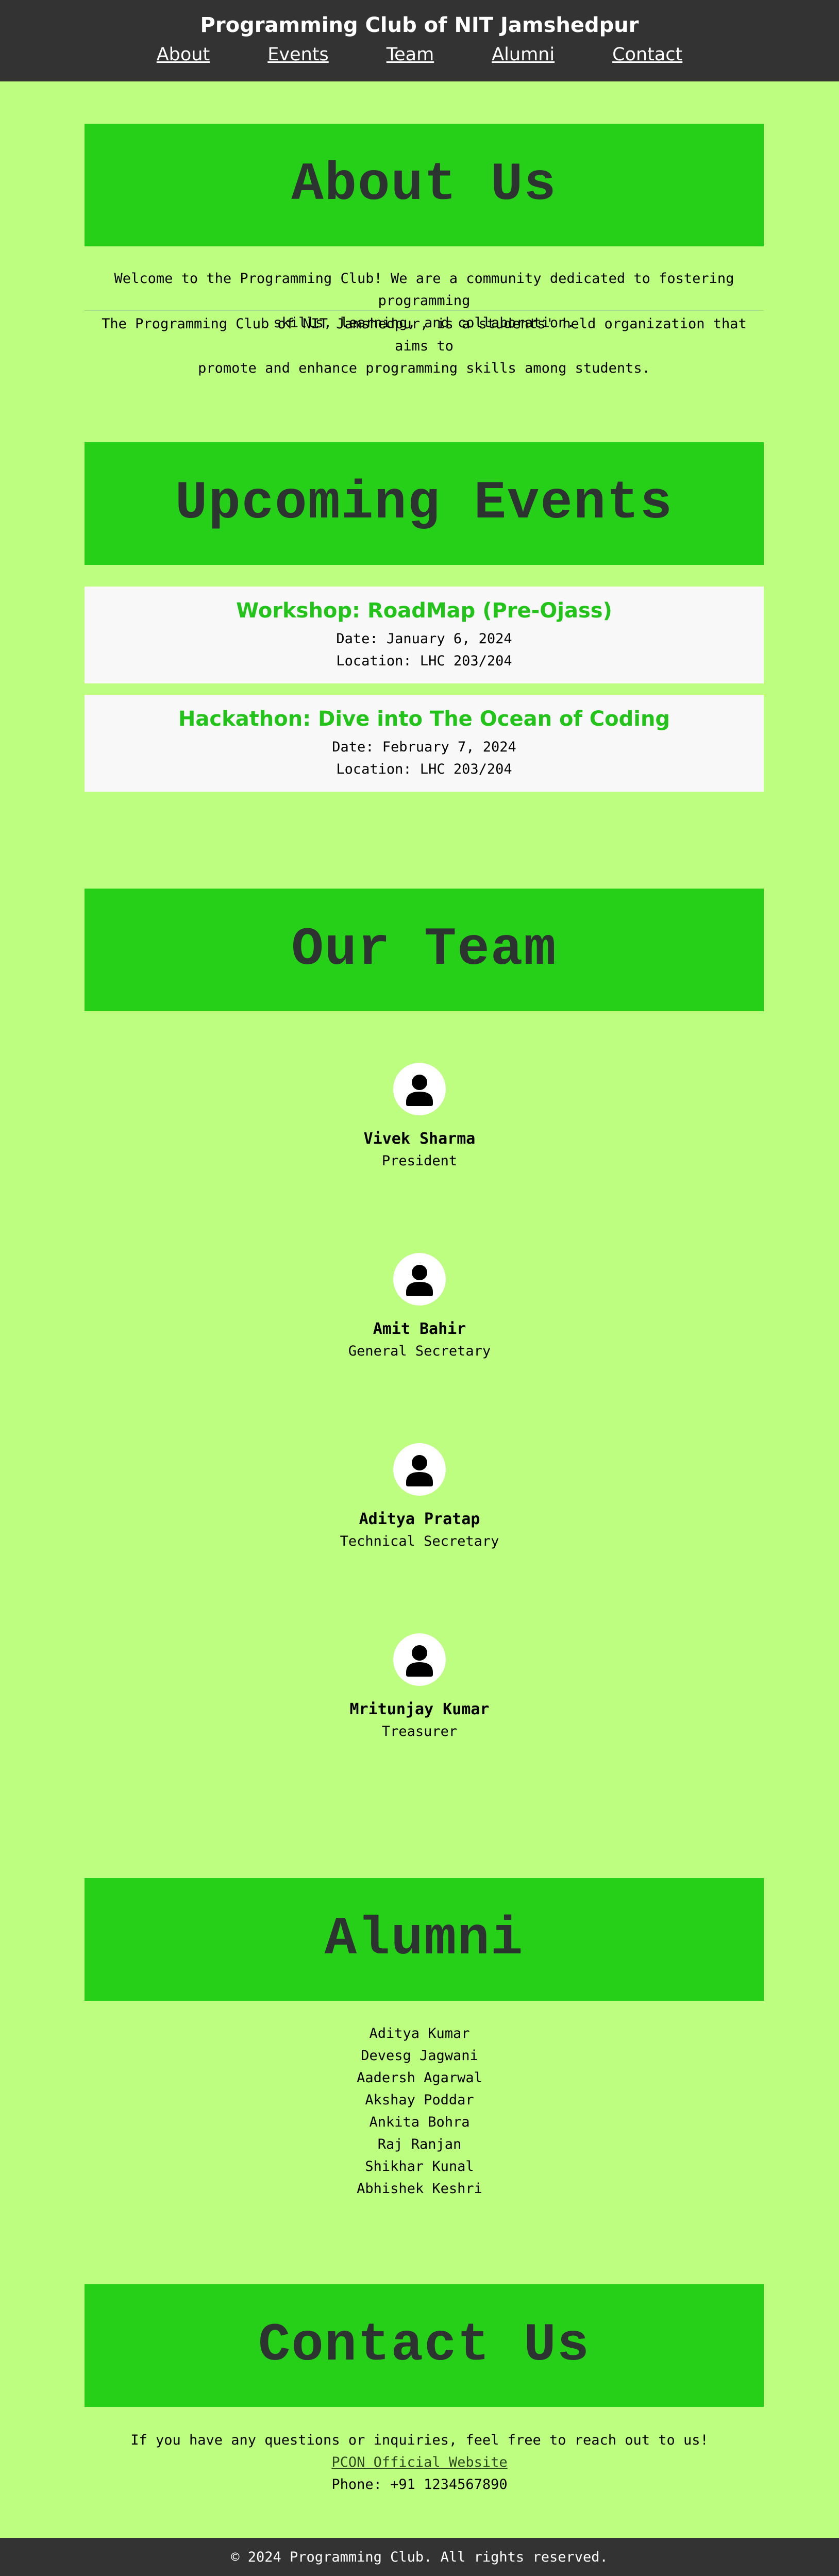  I want to click on events-heading: Upcoming Events, so click(424, 503).